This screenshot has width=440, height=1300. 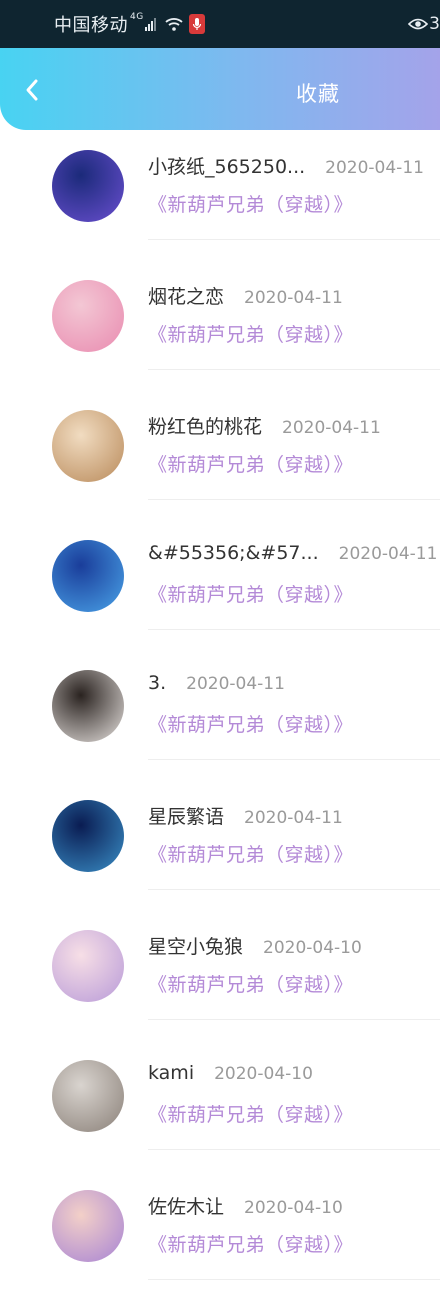 What do you see at coordinates (137, 17) in the screenshot?
I see `network-type: 4G` at bounding box center [137, 17].